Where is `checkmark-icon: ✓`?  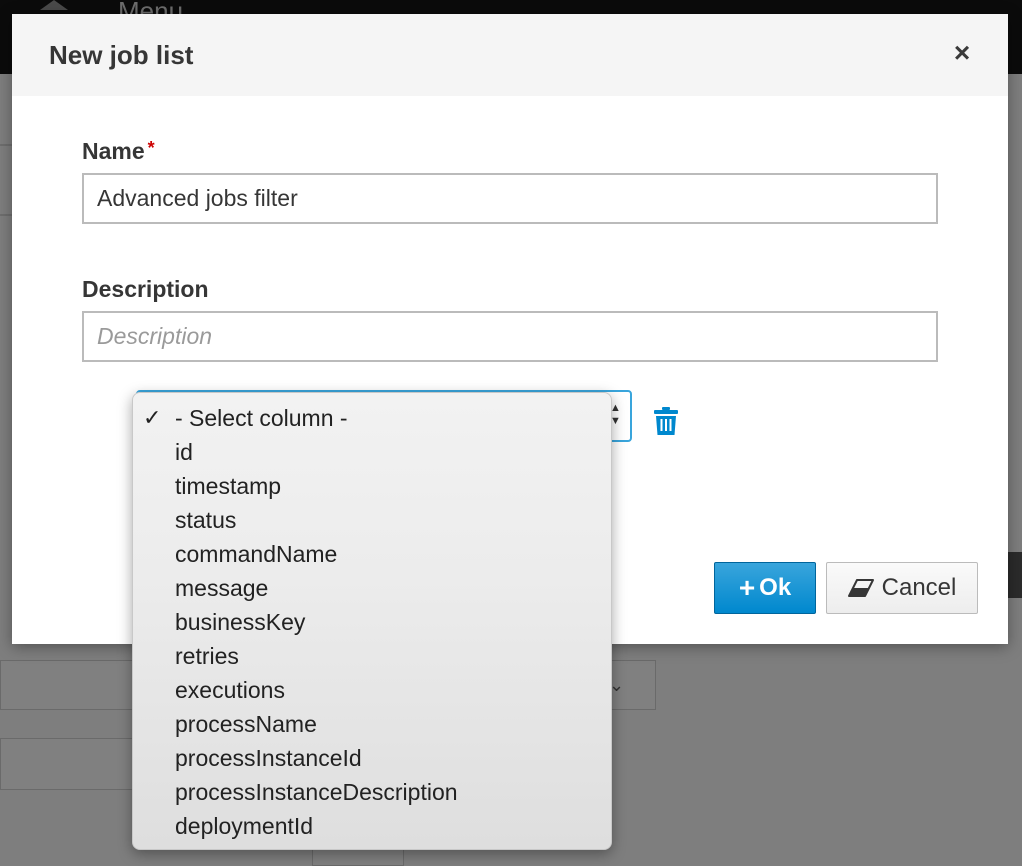 checkmark-icon: ✓ is located at coordinates (152, 417).